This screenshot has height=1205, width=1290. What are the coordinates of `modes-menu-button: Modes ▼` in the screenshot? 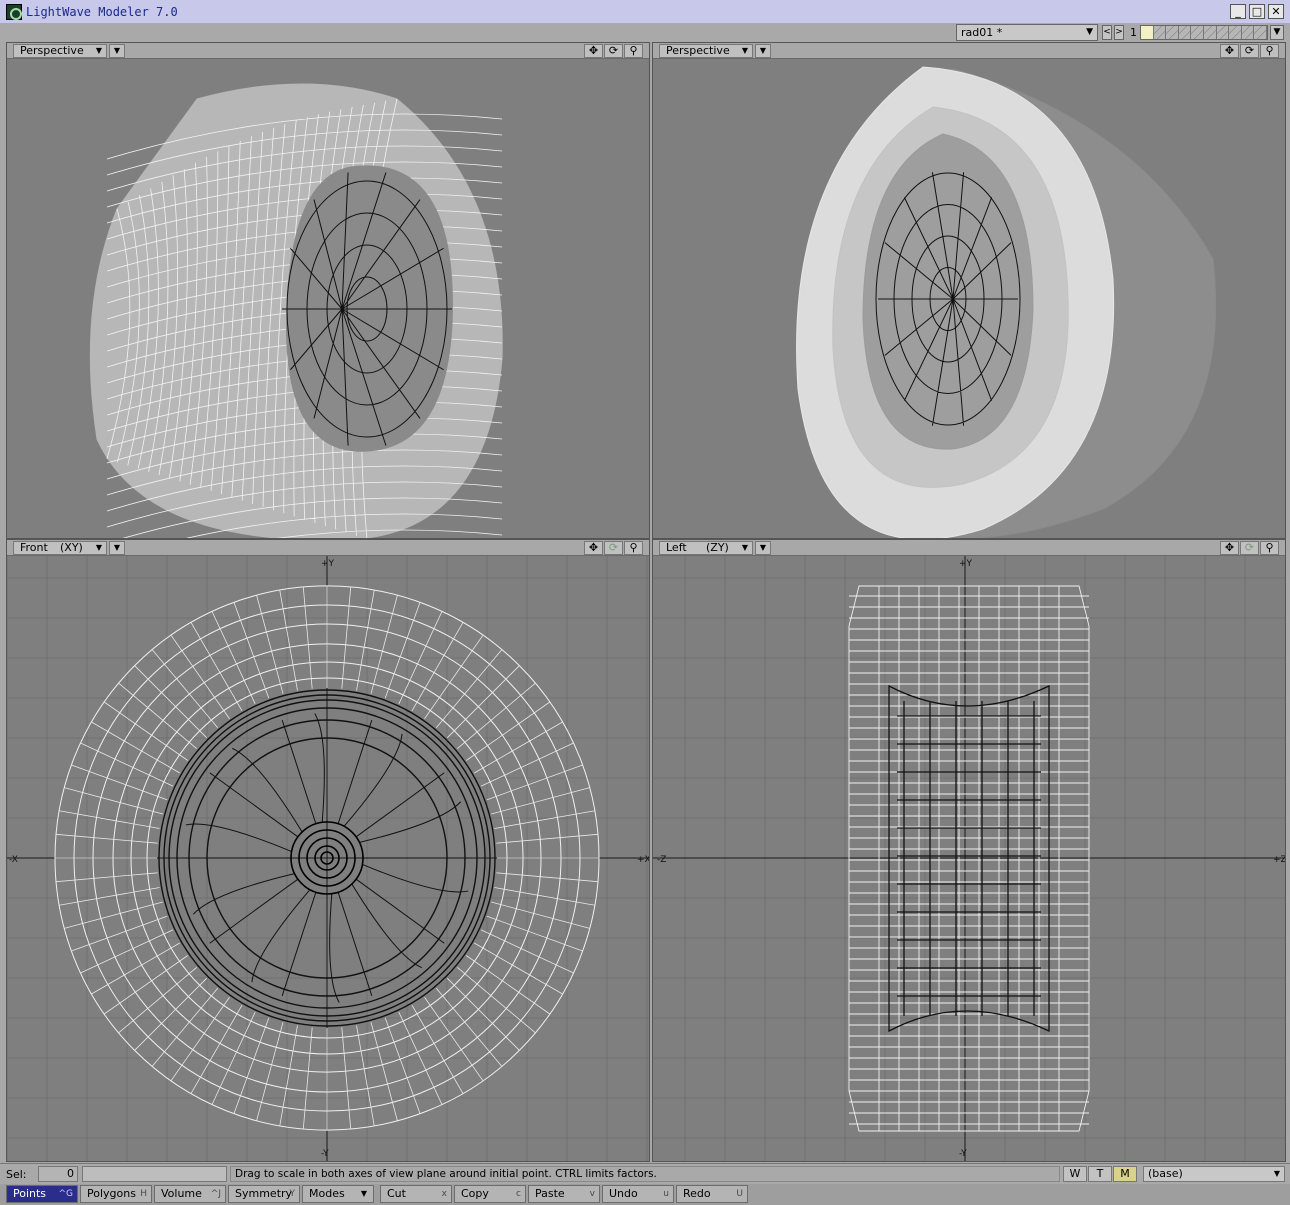 It's located at (338, 1194).